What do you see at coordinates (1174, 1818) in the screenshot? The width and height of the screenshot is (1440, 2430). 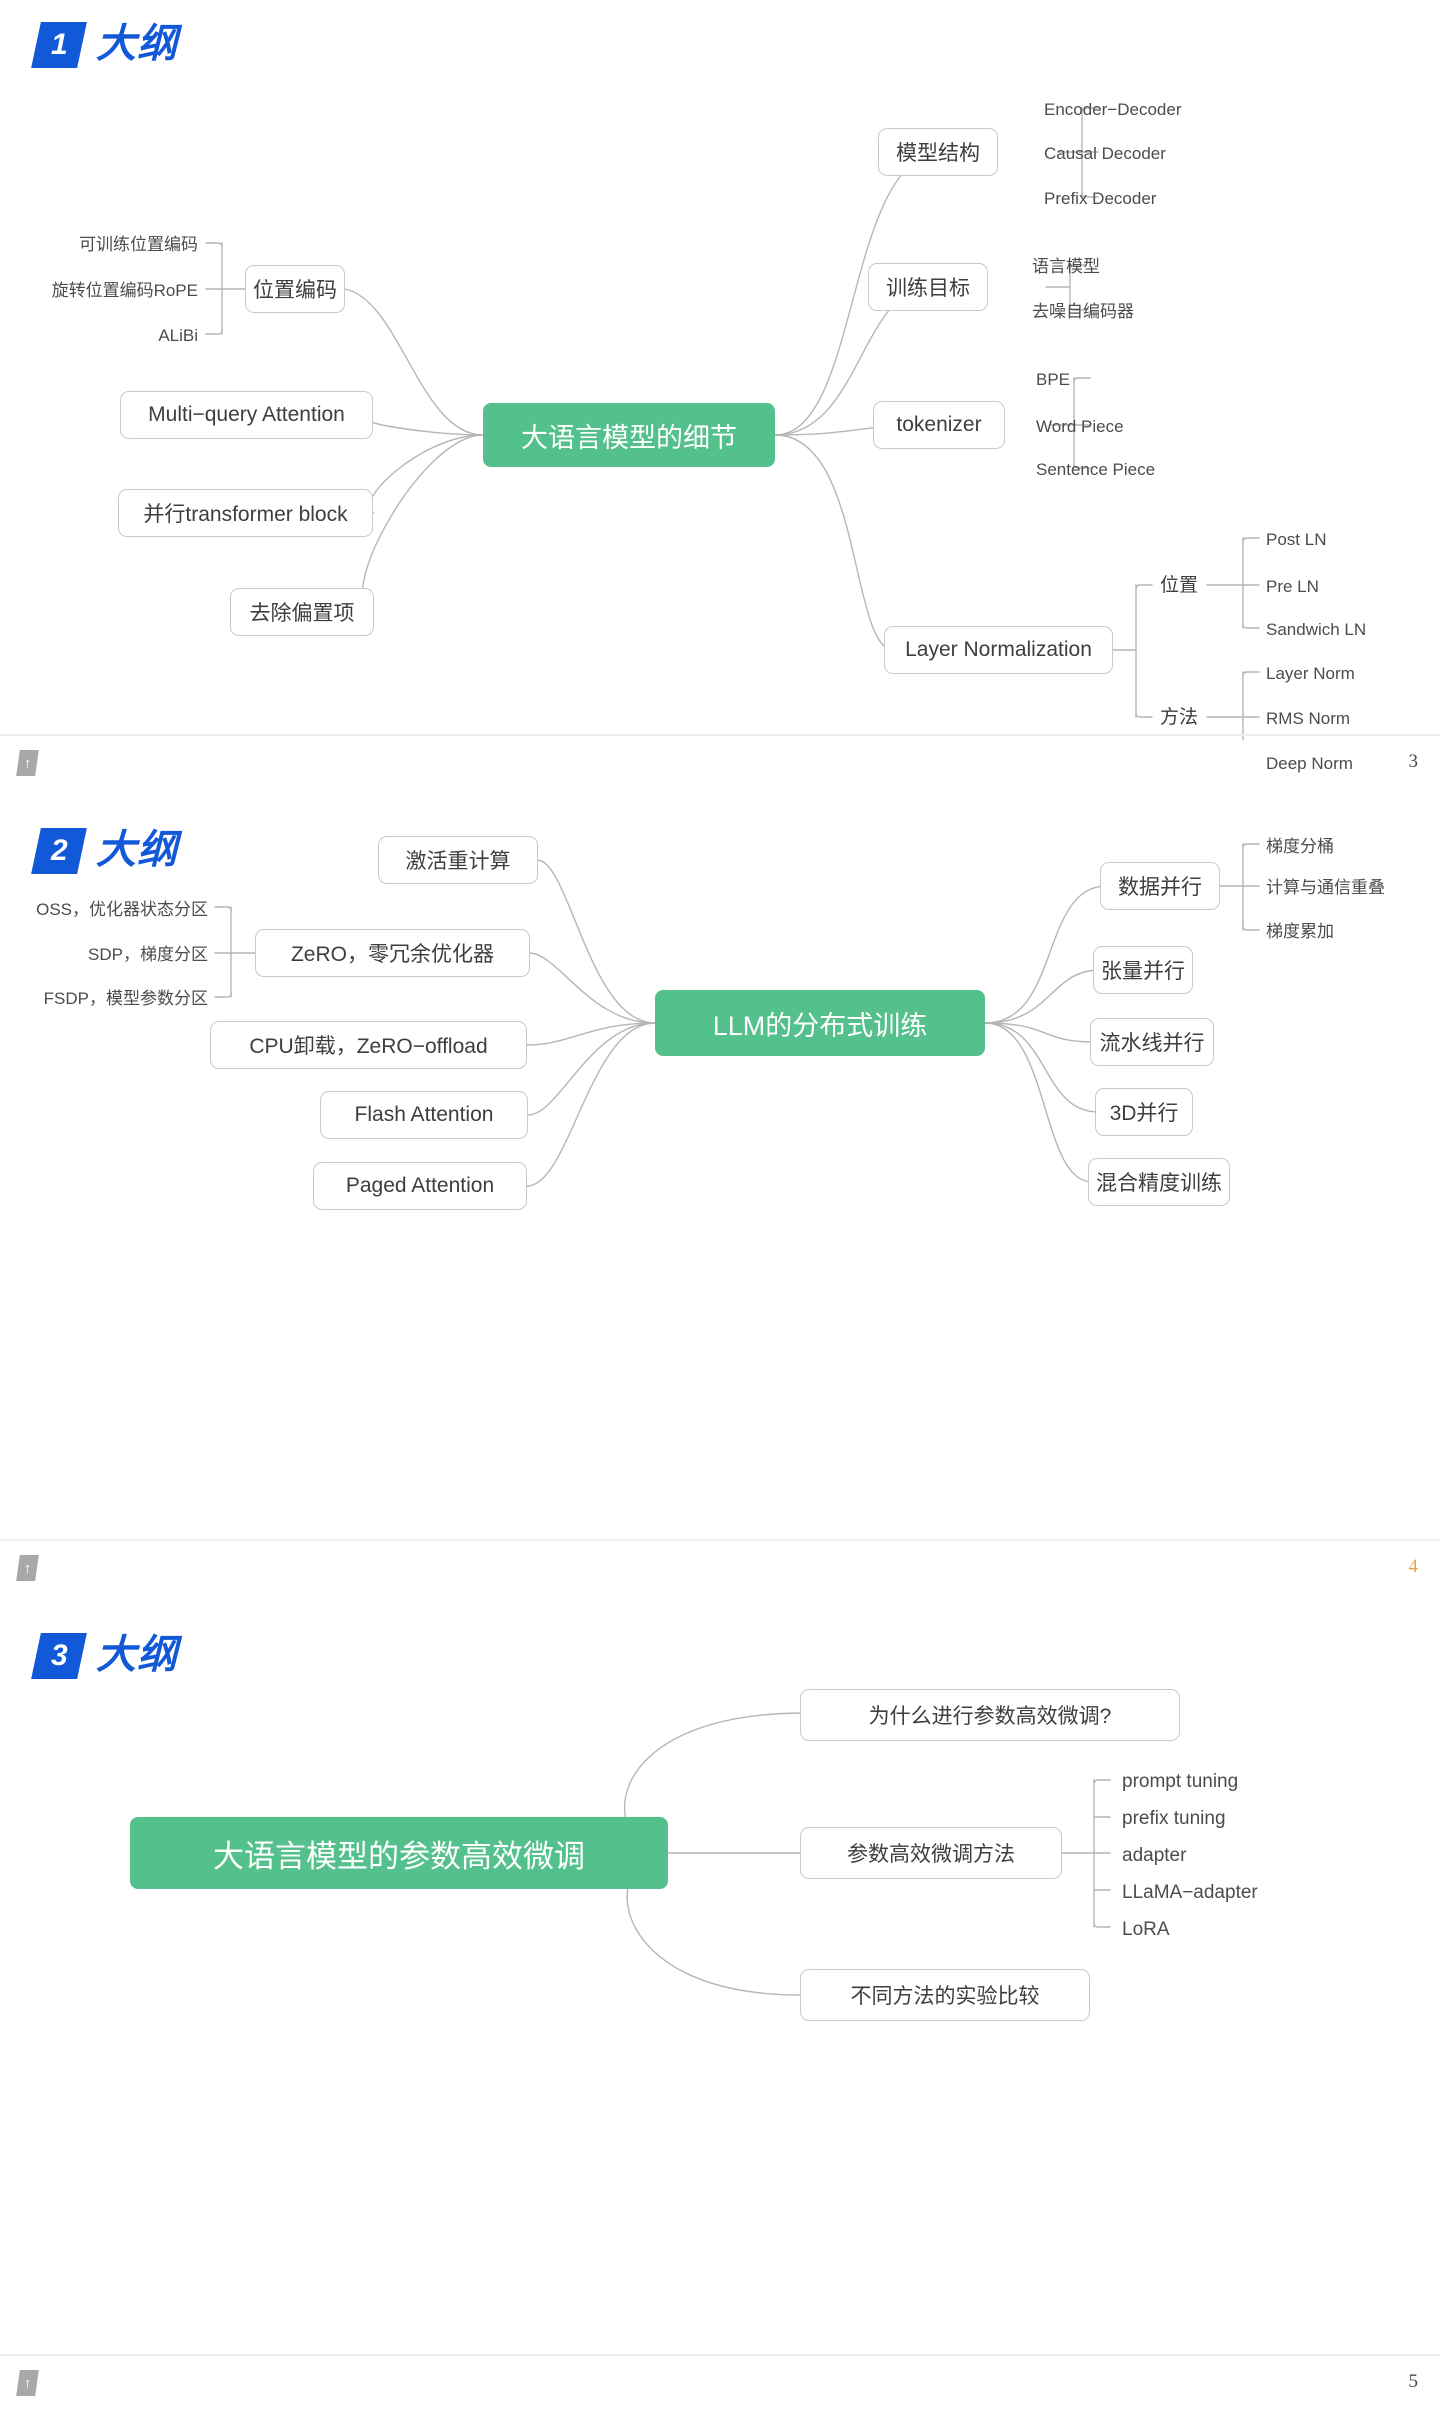 I see `leaf-prefix-tuning: prefix tuning` at bounding box center [1174, 1818].